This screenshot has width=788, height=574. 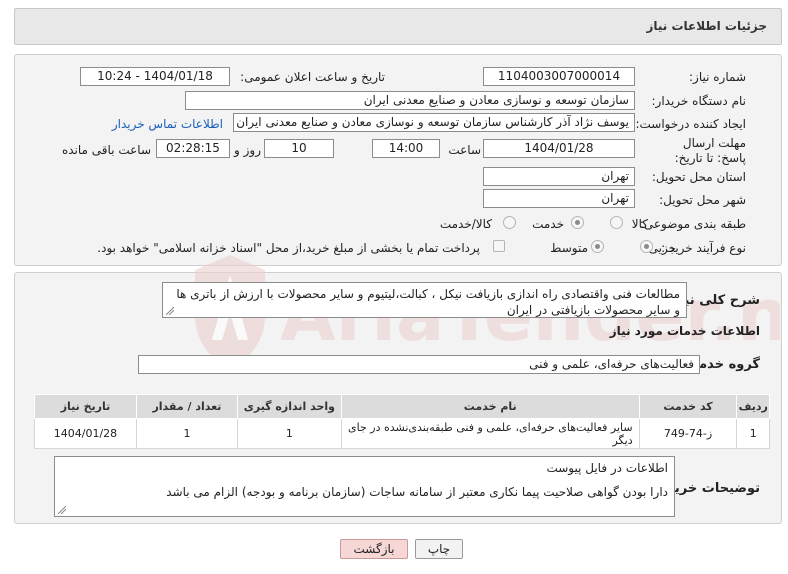 What do you see at coordinates (646, 246) in the screenshot?
I see `process-option-minor-radio` at bounding box center [646, 246].